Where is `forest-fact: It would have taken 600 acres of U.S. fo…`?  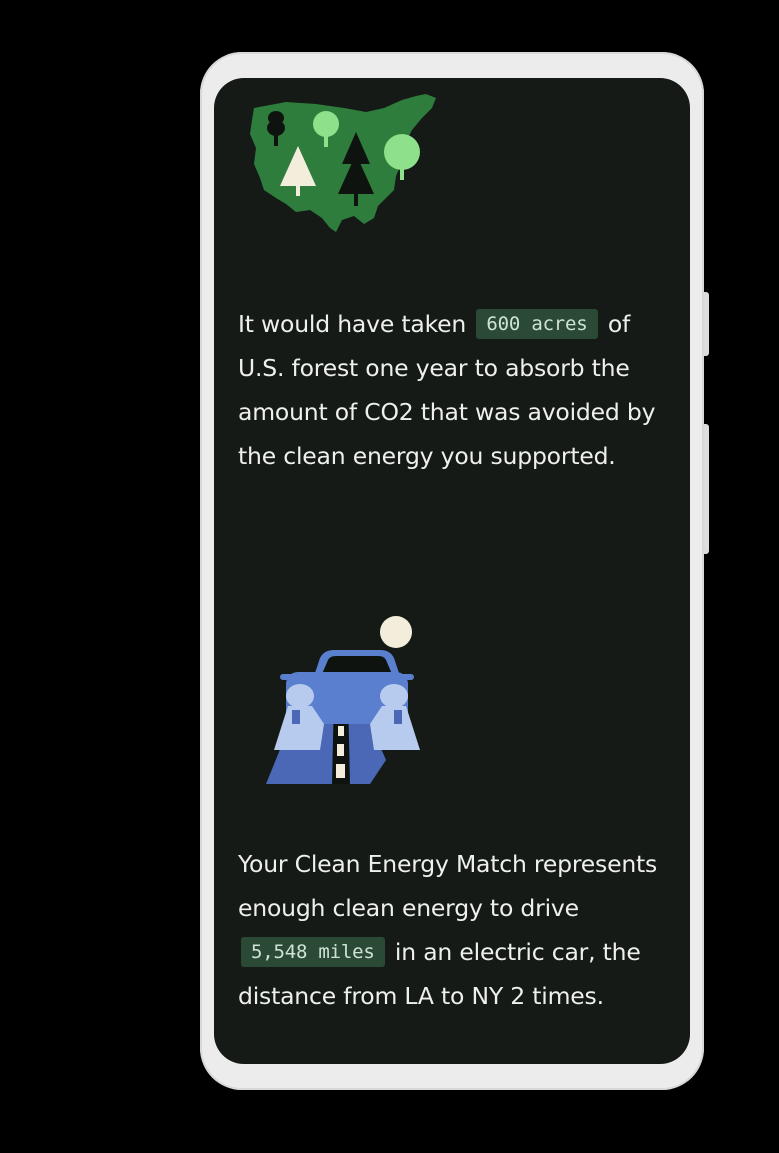 forest-fact: It would have taken 600 acres of U.S. fo… is located at coordinates (458, 390).